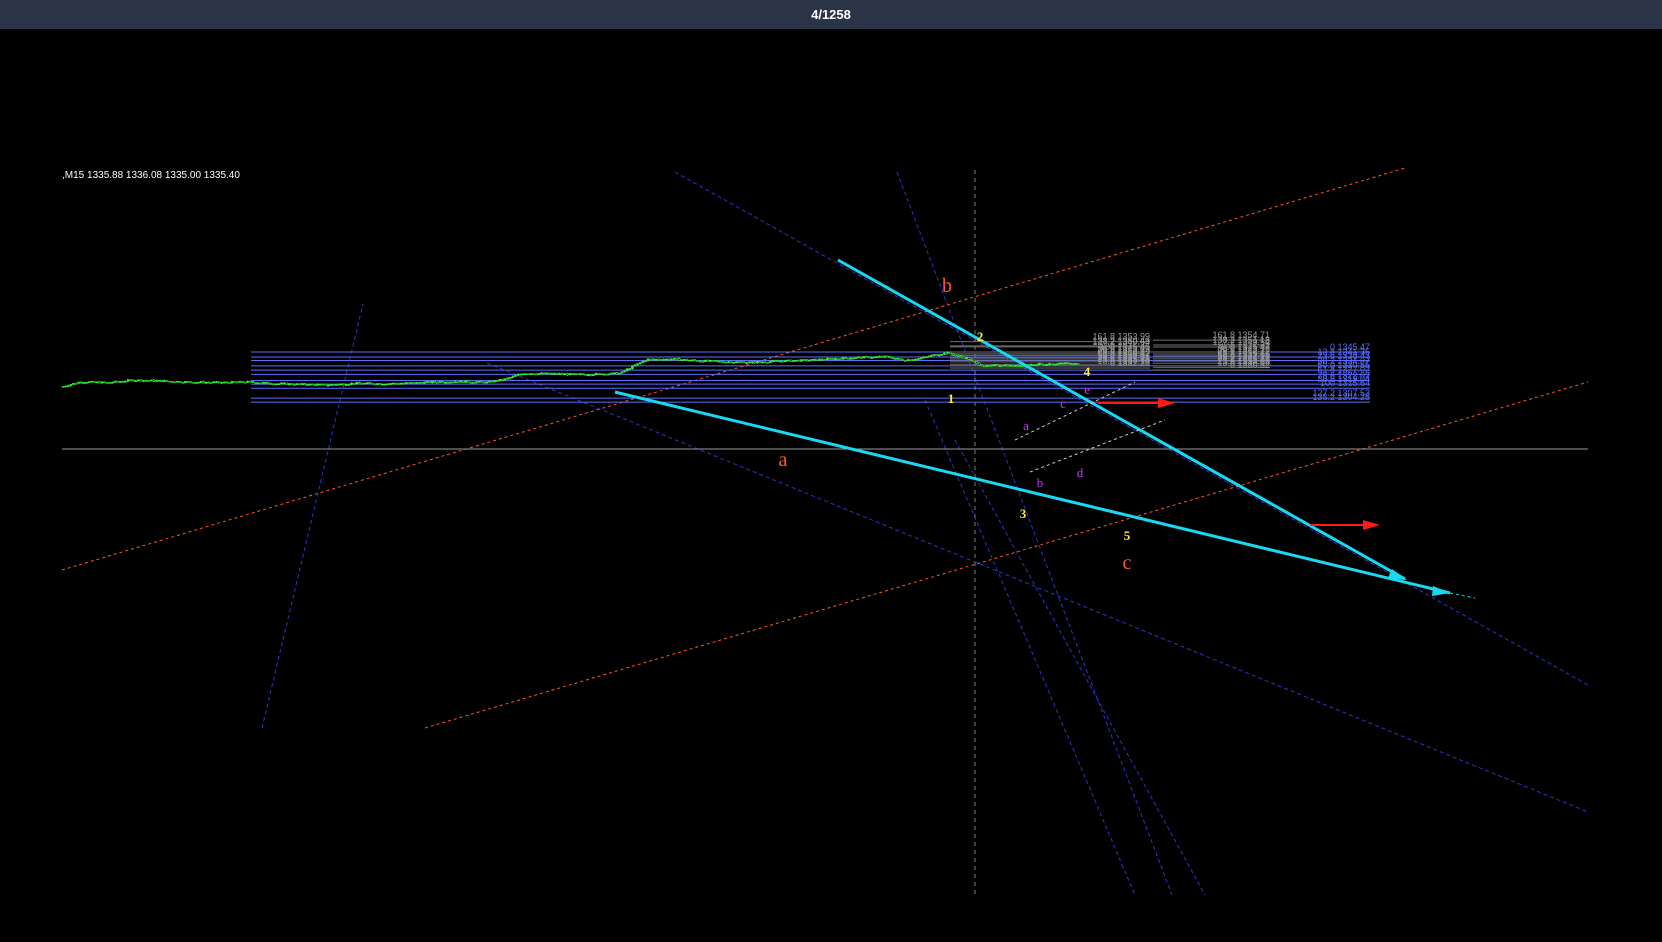 Image resolution: width=1662 pixels, height=942 pixels. Describe the element at coordinates (1127, 563) in the screenshot. I see `wave-label-major: c` at that location.